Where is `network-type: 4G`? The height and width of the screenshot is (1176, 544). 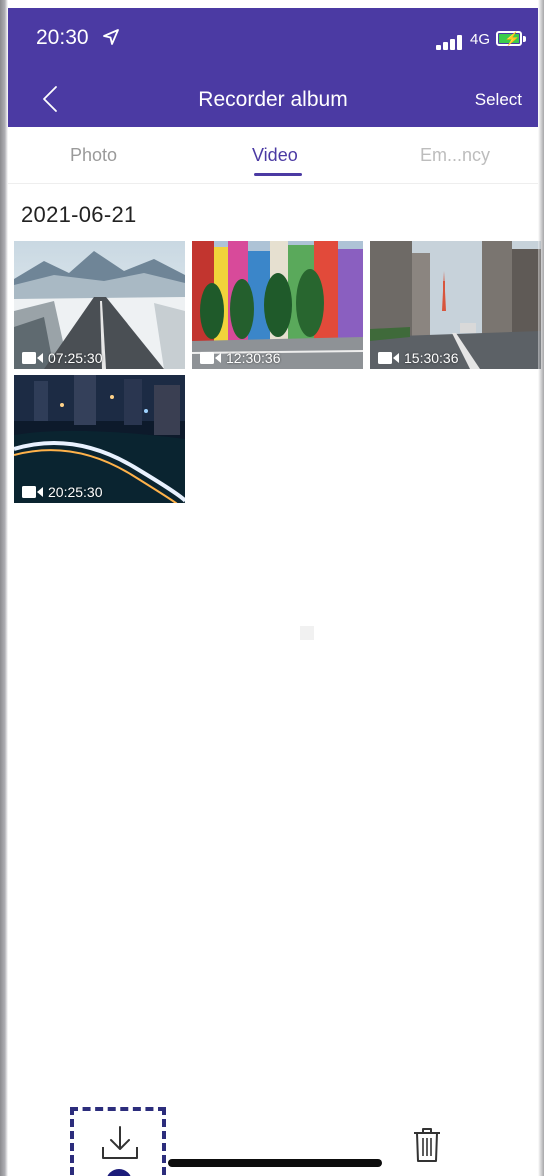 network-type: 4G is located at coordinates (480, 39).